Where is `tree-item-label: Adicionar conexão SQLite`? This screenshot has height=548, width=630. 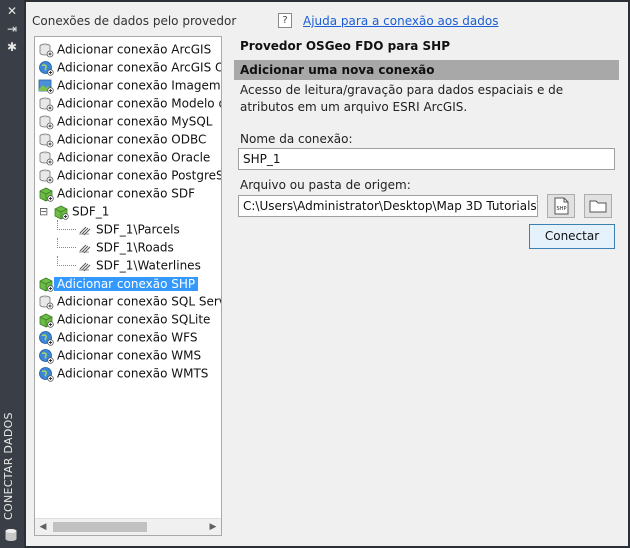
tree-item-label: Adicionar conexão SQLite is located at coordinates (134, 319).